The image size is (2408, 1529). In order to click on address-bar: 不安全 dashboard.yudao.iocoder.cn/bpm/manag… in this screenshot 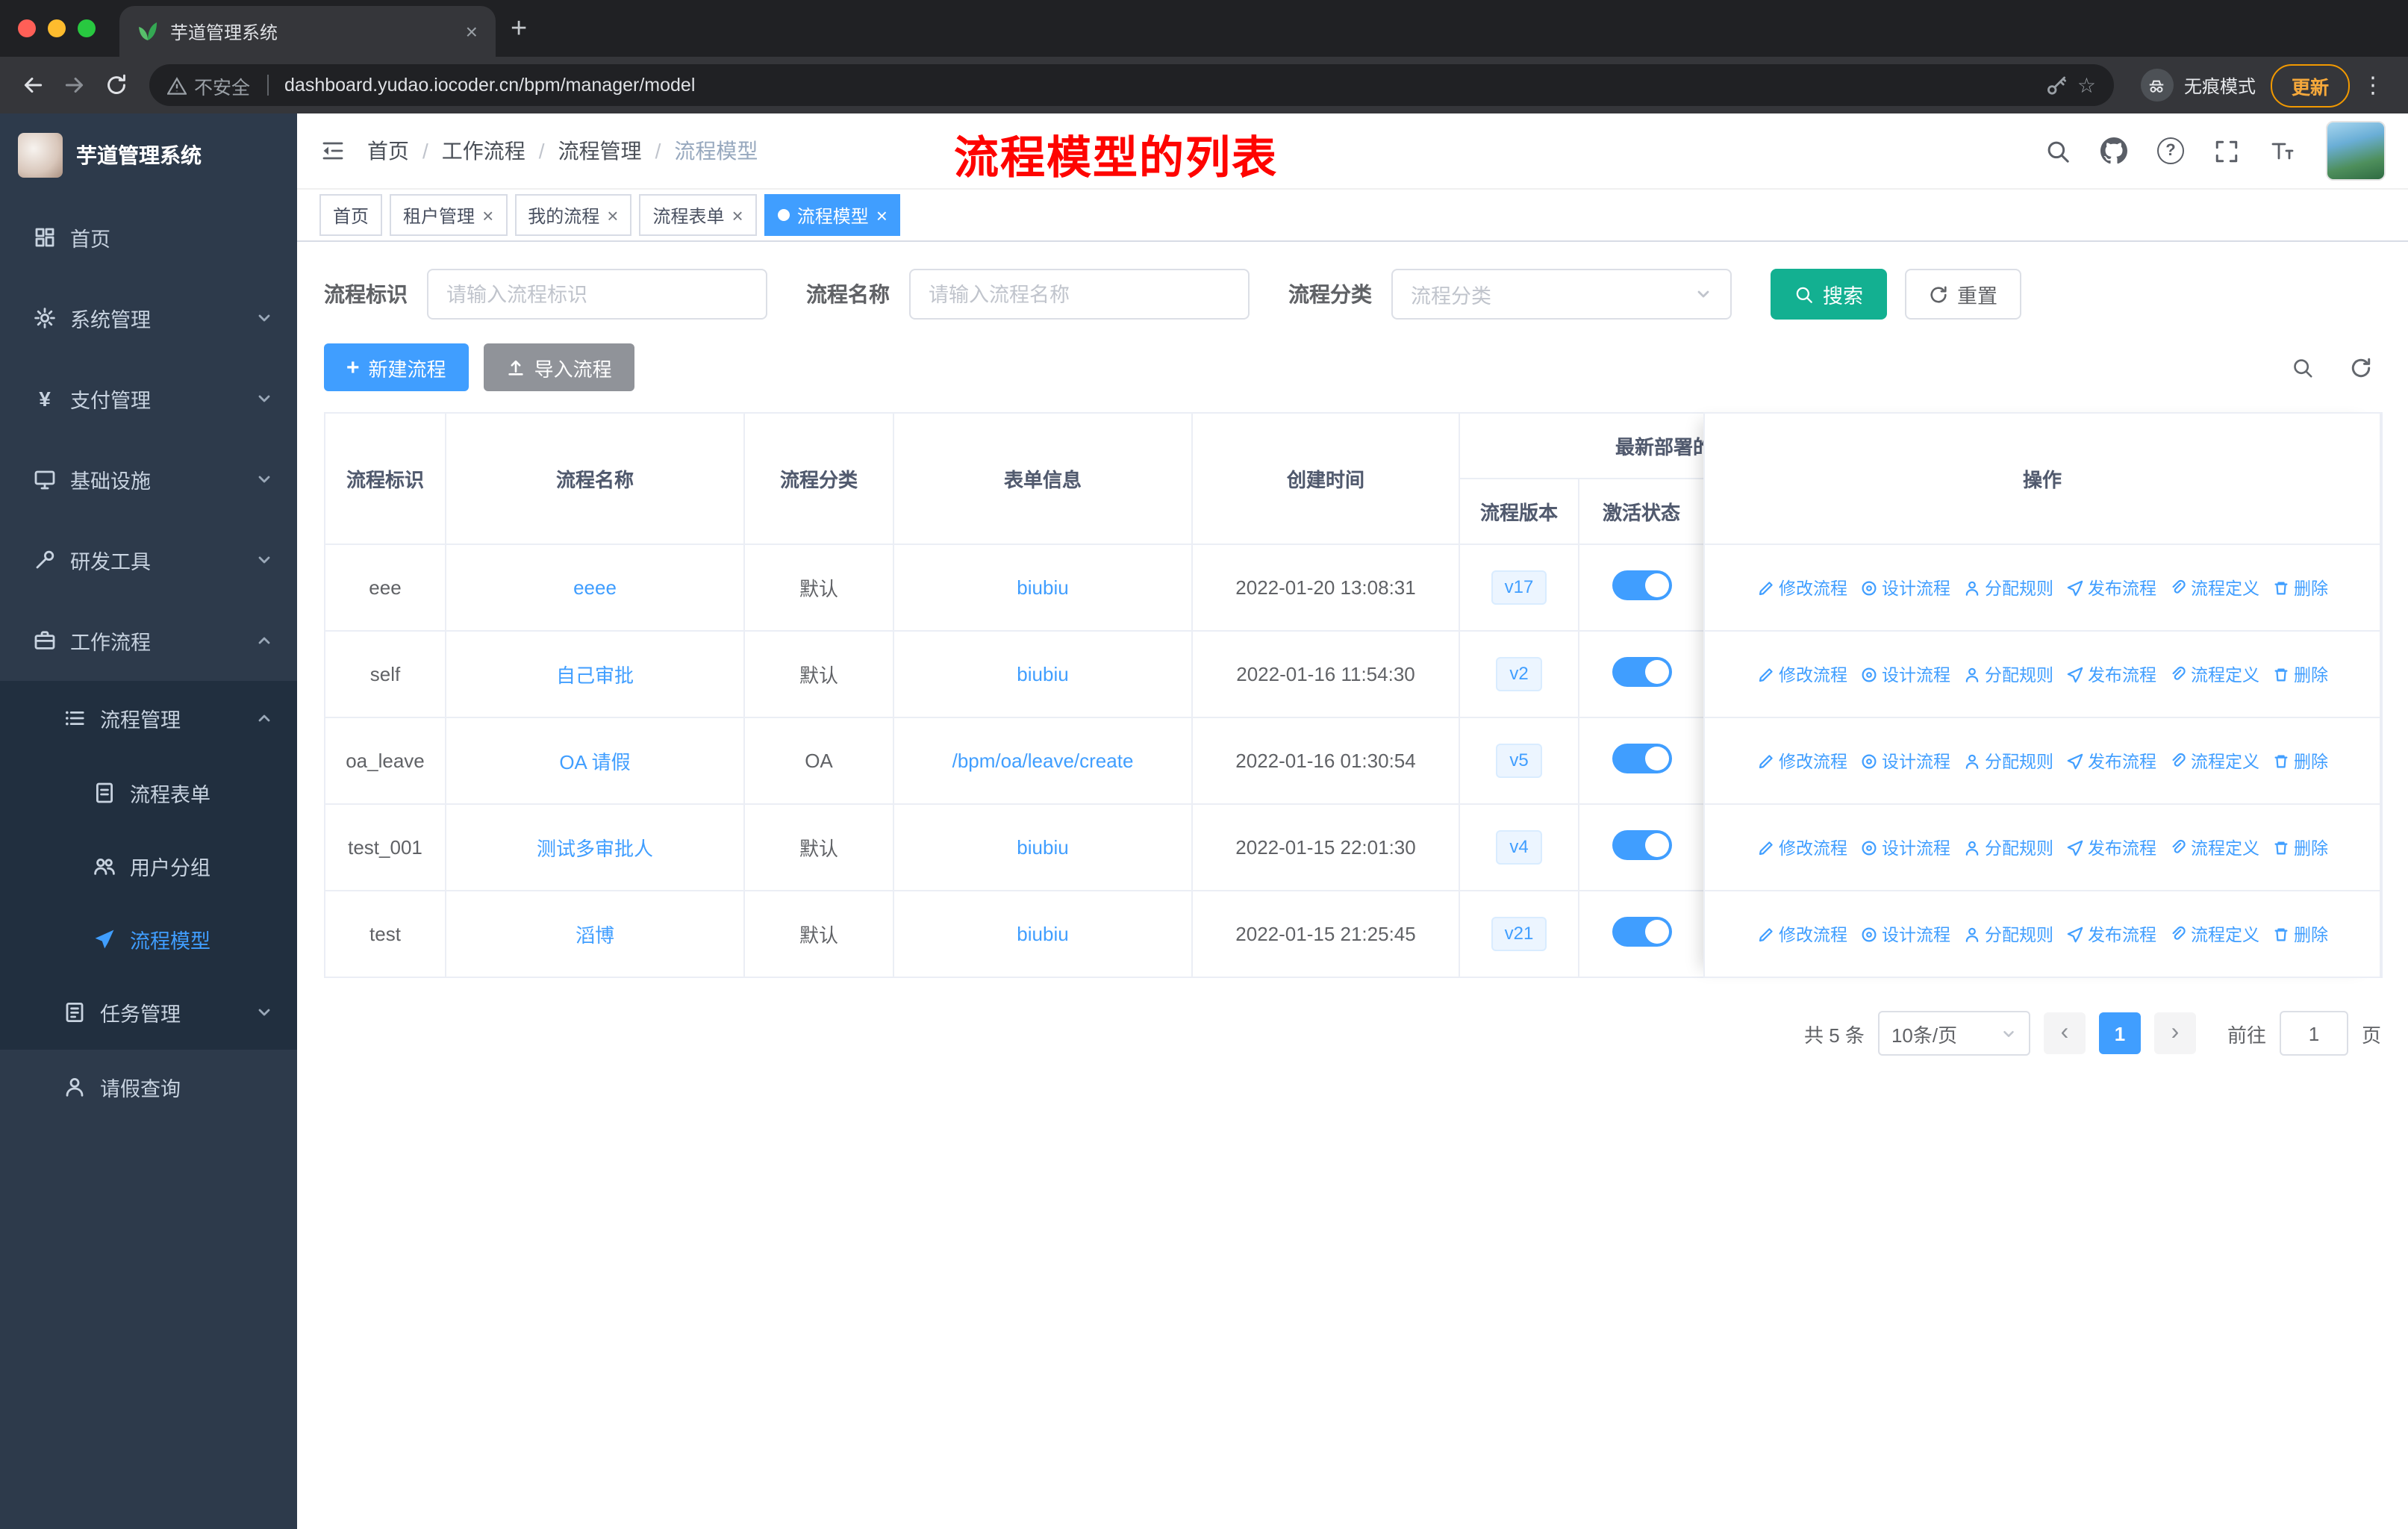, I will do `click(1131, 85)`.